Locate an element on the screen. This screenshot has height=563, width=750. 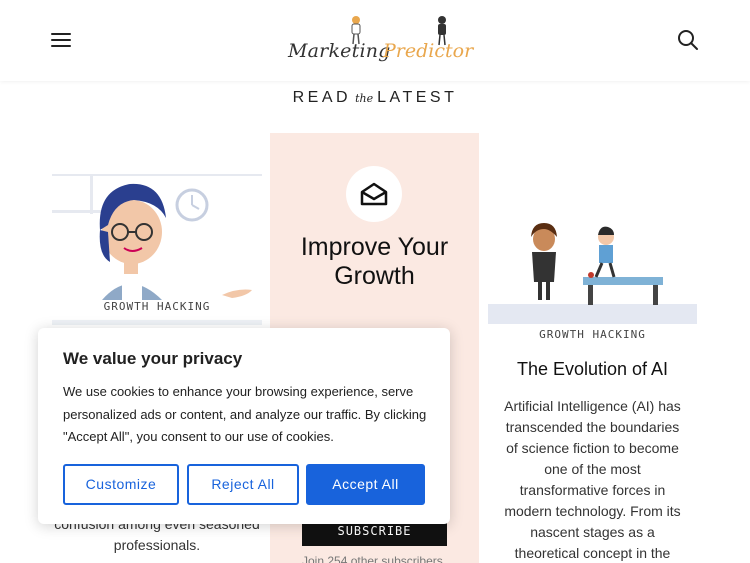
search-icon is located at coordinates (688, 40).